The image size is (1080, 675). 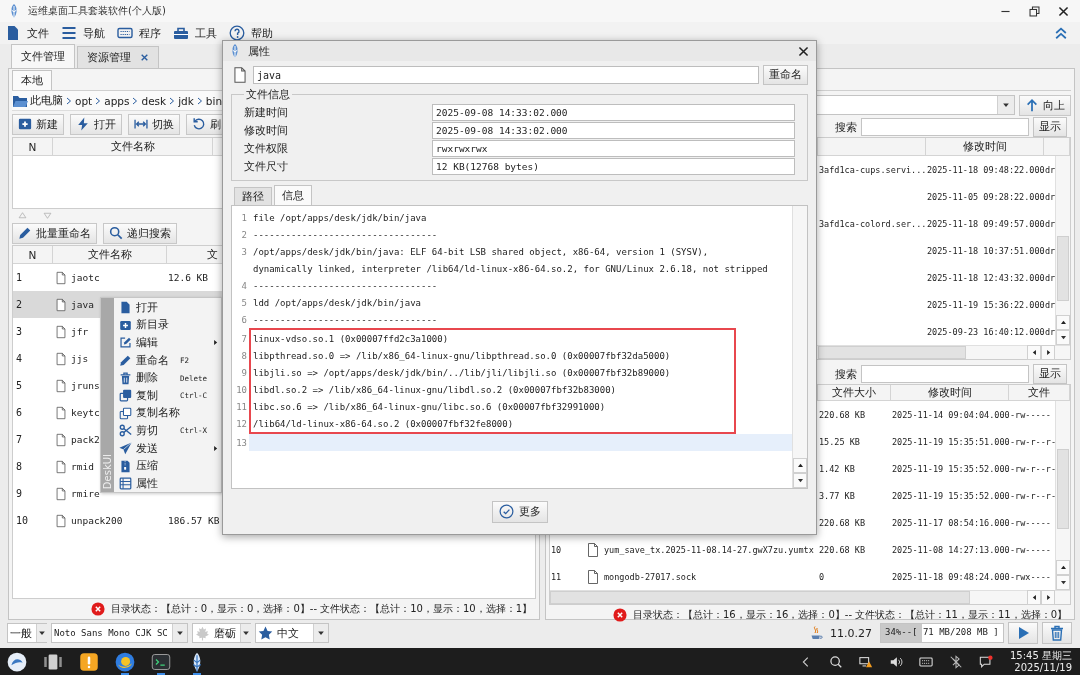 I want to click on code-line: linux-vdso.so.1 (0x00007ffd2c3a1000), so click(x=350, y=339).